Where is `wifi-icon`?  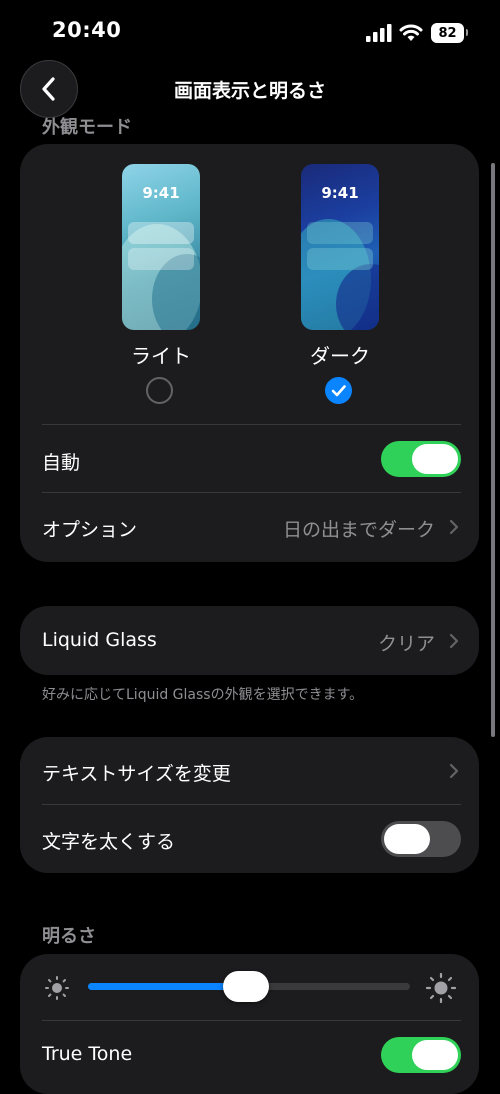
wifi-icon is located at coordinates (411, 32).